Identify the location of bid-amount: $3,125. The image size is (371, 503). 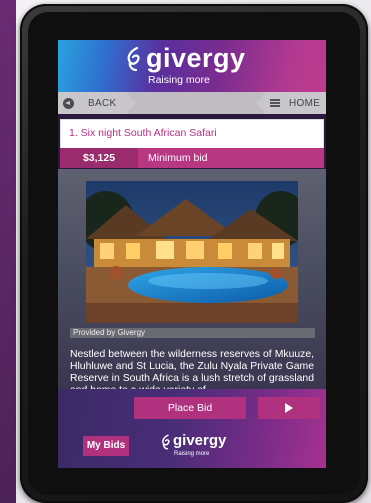
(99, 158).